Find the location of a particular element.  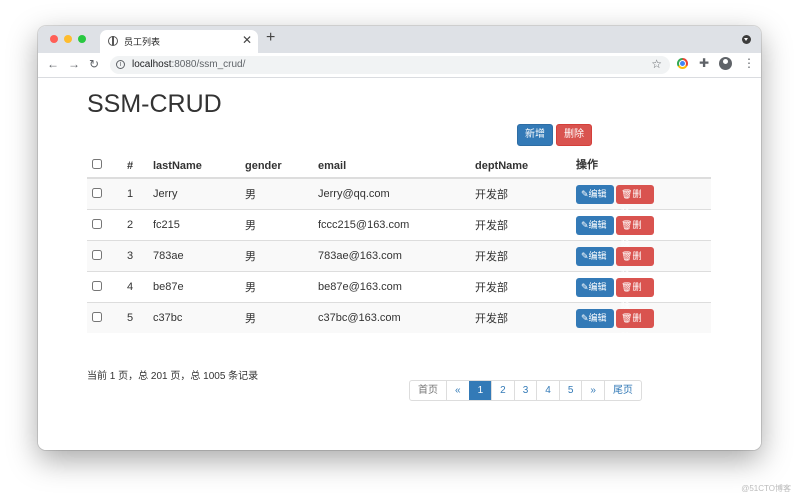

cell-lastname: fc215 is located at coordinates (199, 225).